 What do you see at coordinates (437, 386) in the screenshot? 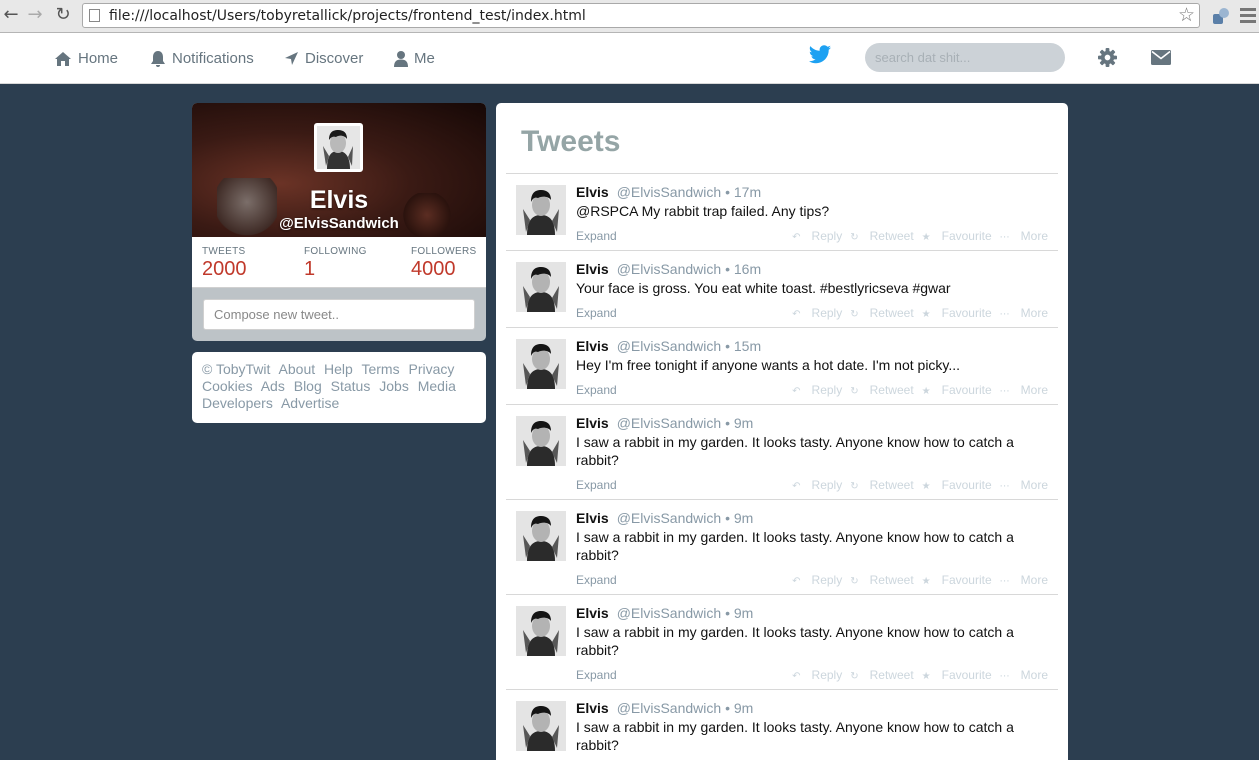
I see `footer-link-media: Media` at bounding box center [437, 386].